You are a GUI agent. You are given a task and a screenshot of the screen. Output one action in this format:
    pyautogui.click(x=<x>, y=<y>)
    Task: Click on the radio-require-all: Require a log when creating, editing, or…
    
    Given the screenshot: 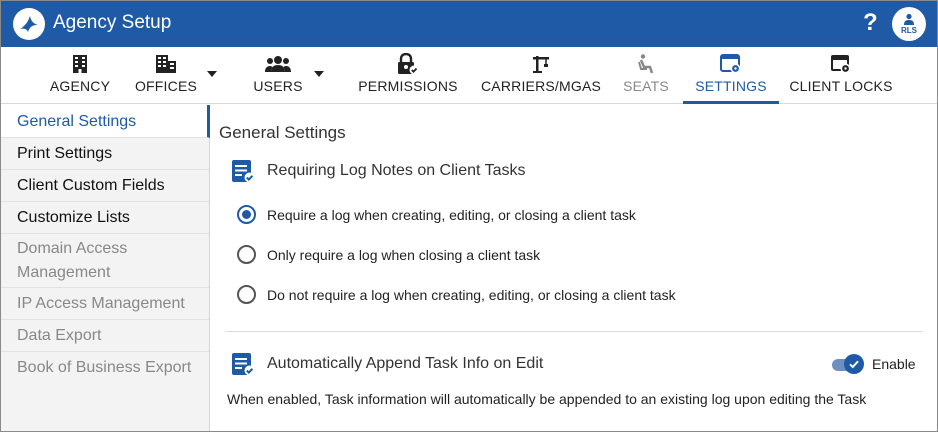 What is the action you would take?
    pyautogui.click(x=436, y=214)
    